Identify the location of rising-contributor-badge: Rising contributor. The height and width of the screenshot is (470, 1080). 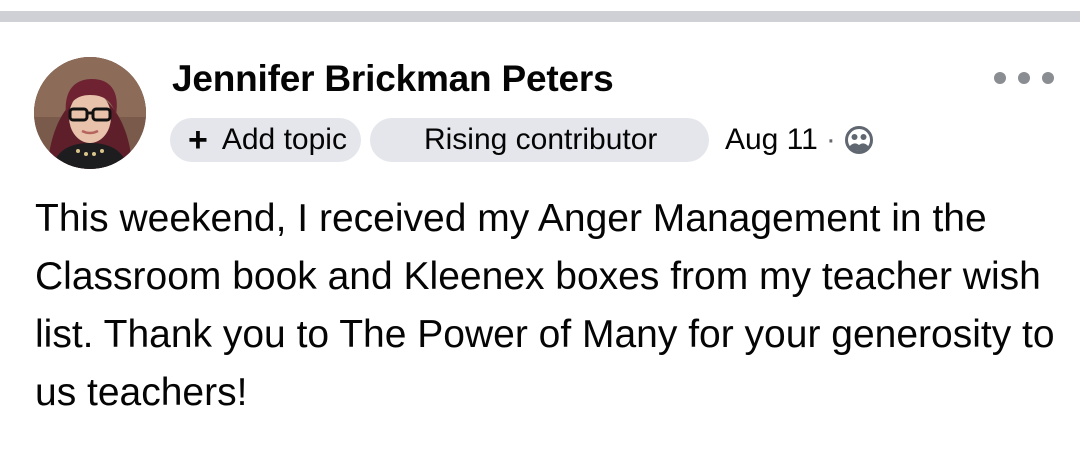
(539, 140).